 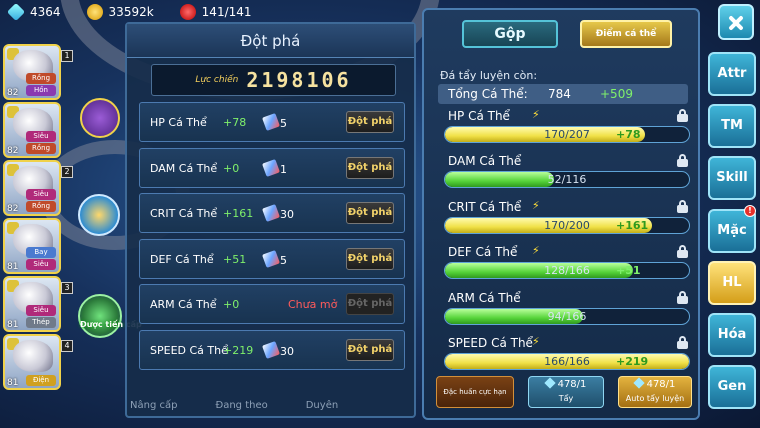 What do you see at coordinates (33, 12) in the screenshot?
I see `diamond-counter: 4364` at bounding box center [33, 12].